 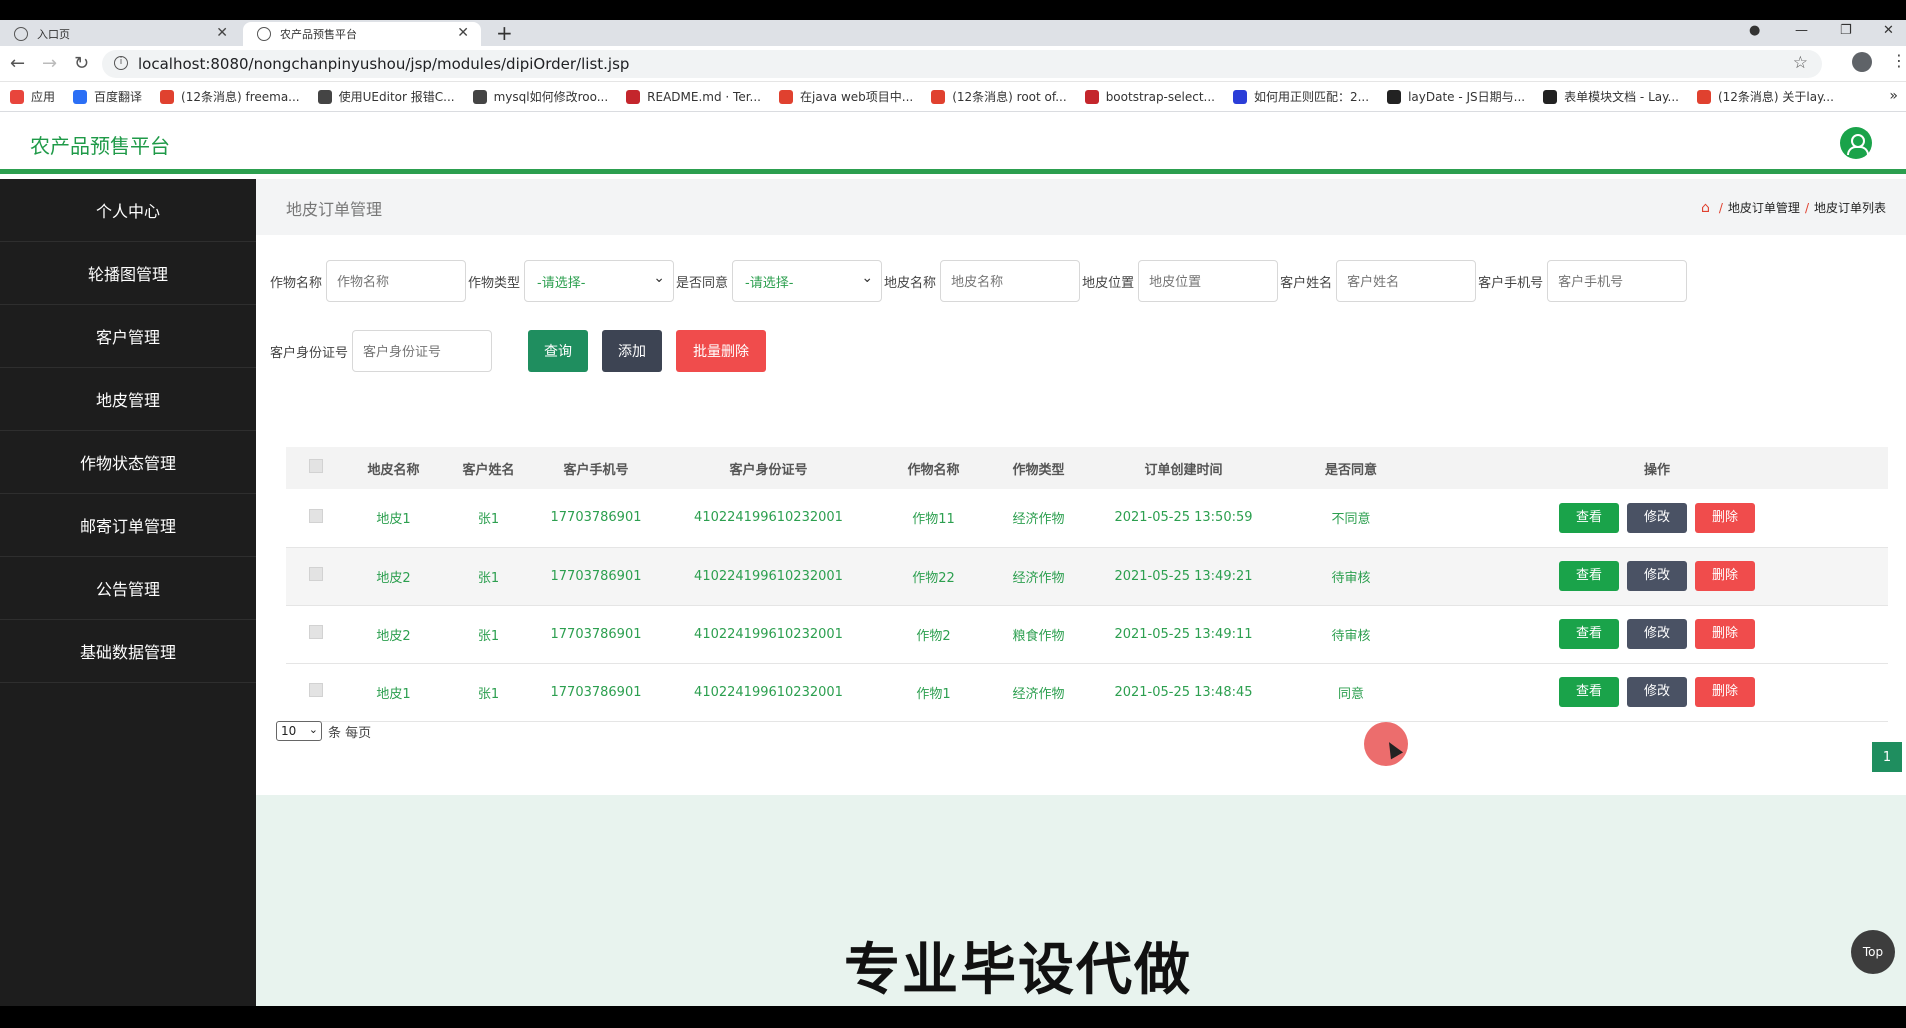 I want to click on minimize-icon: —, so click(x=1801, y=30).